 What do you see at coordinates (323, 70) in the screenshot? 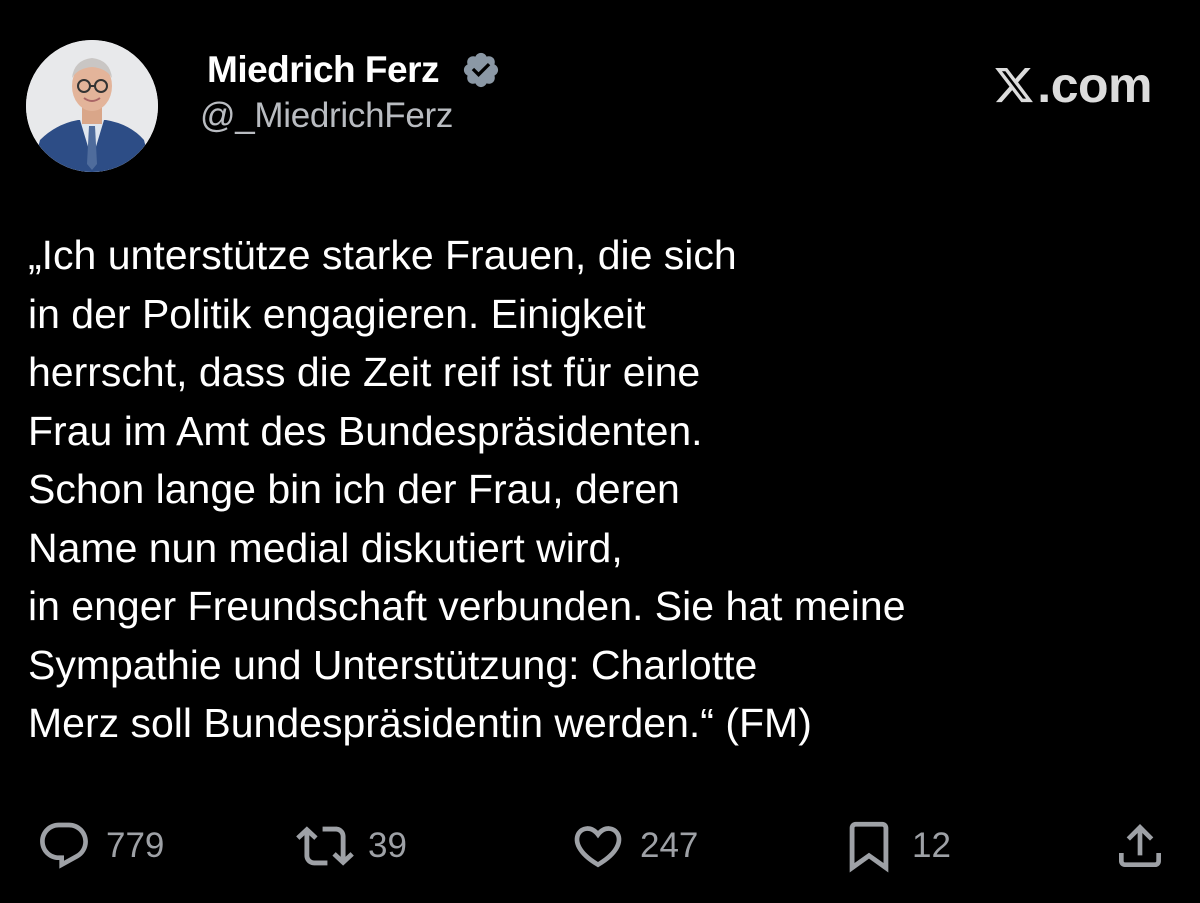
I see `display-name: Miedrich Ferz` at bounding box center [323, 70].